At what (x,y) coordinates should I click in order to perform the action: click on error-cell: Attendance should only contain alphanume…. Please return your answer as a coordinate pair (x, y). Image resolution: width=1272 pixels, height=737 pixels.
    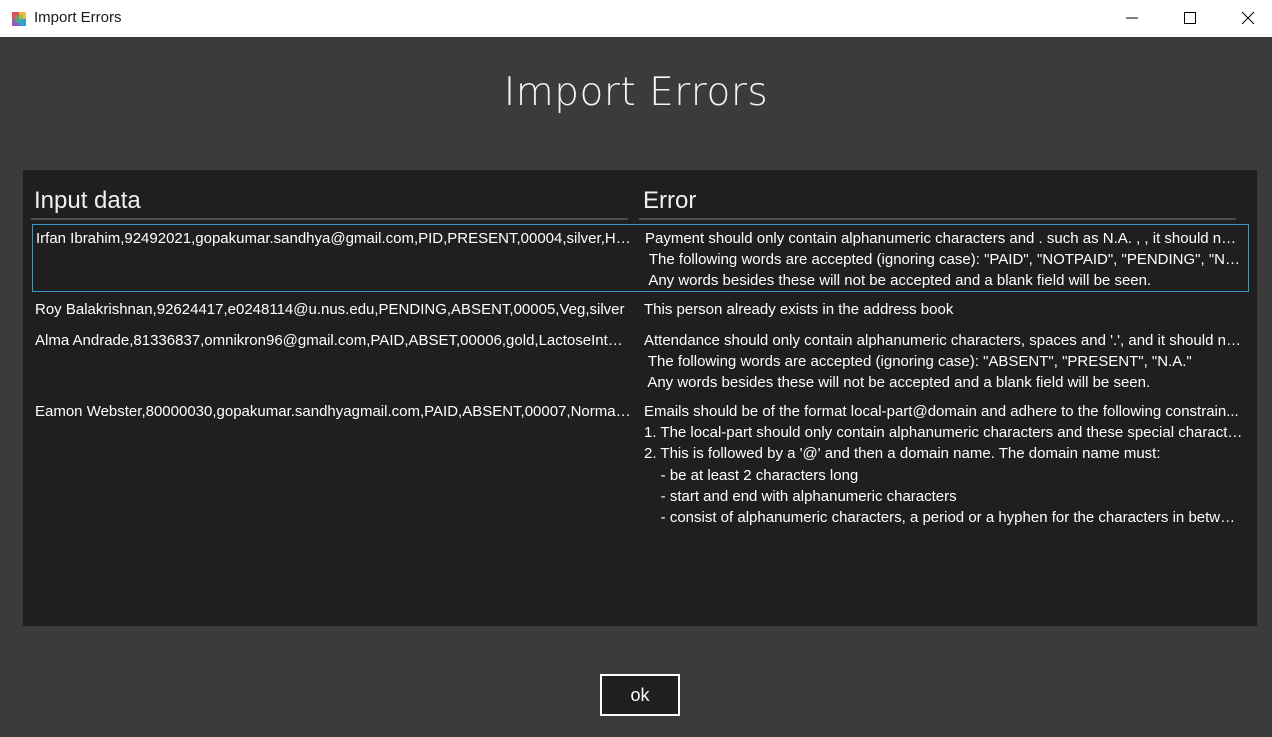
    Looking at the image, I should click on (943, 362).